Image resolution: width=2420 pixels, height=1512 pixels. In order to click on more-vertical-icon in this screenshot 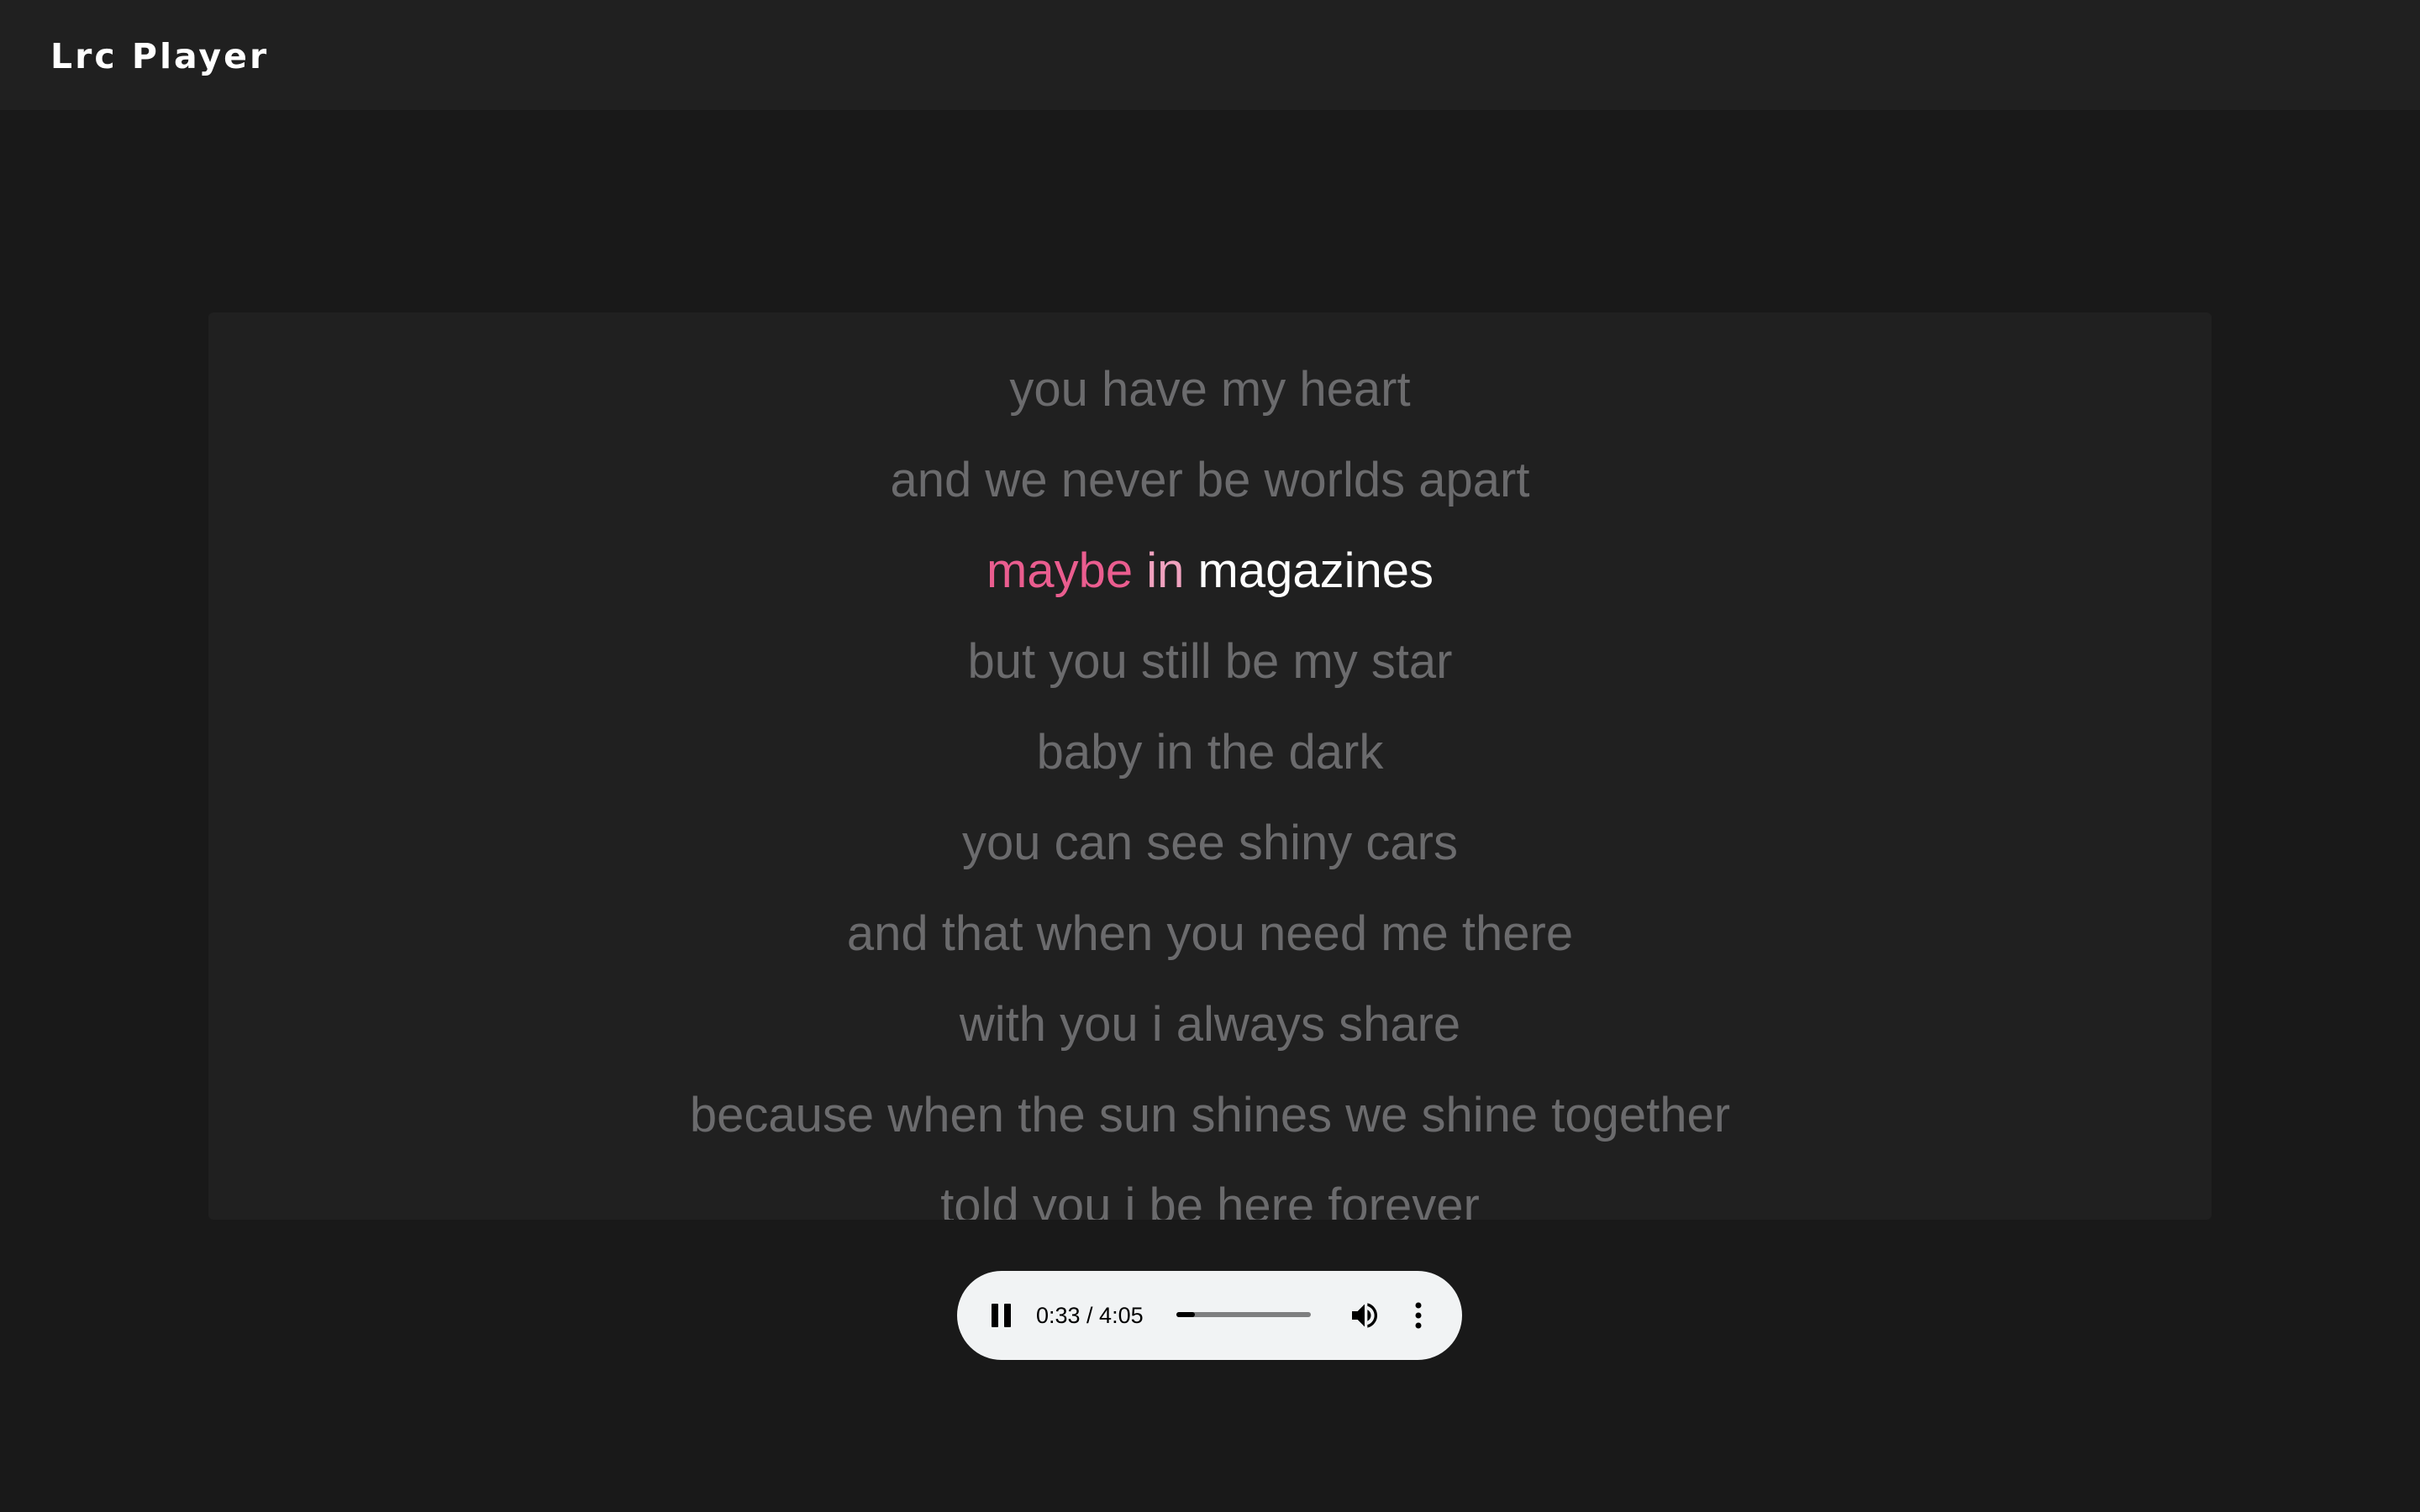, I will do `click(1418, 1315)`.